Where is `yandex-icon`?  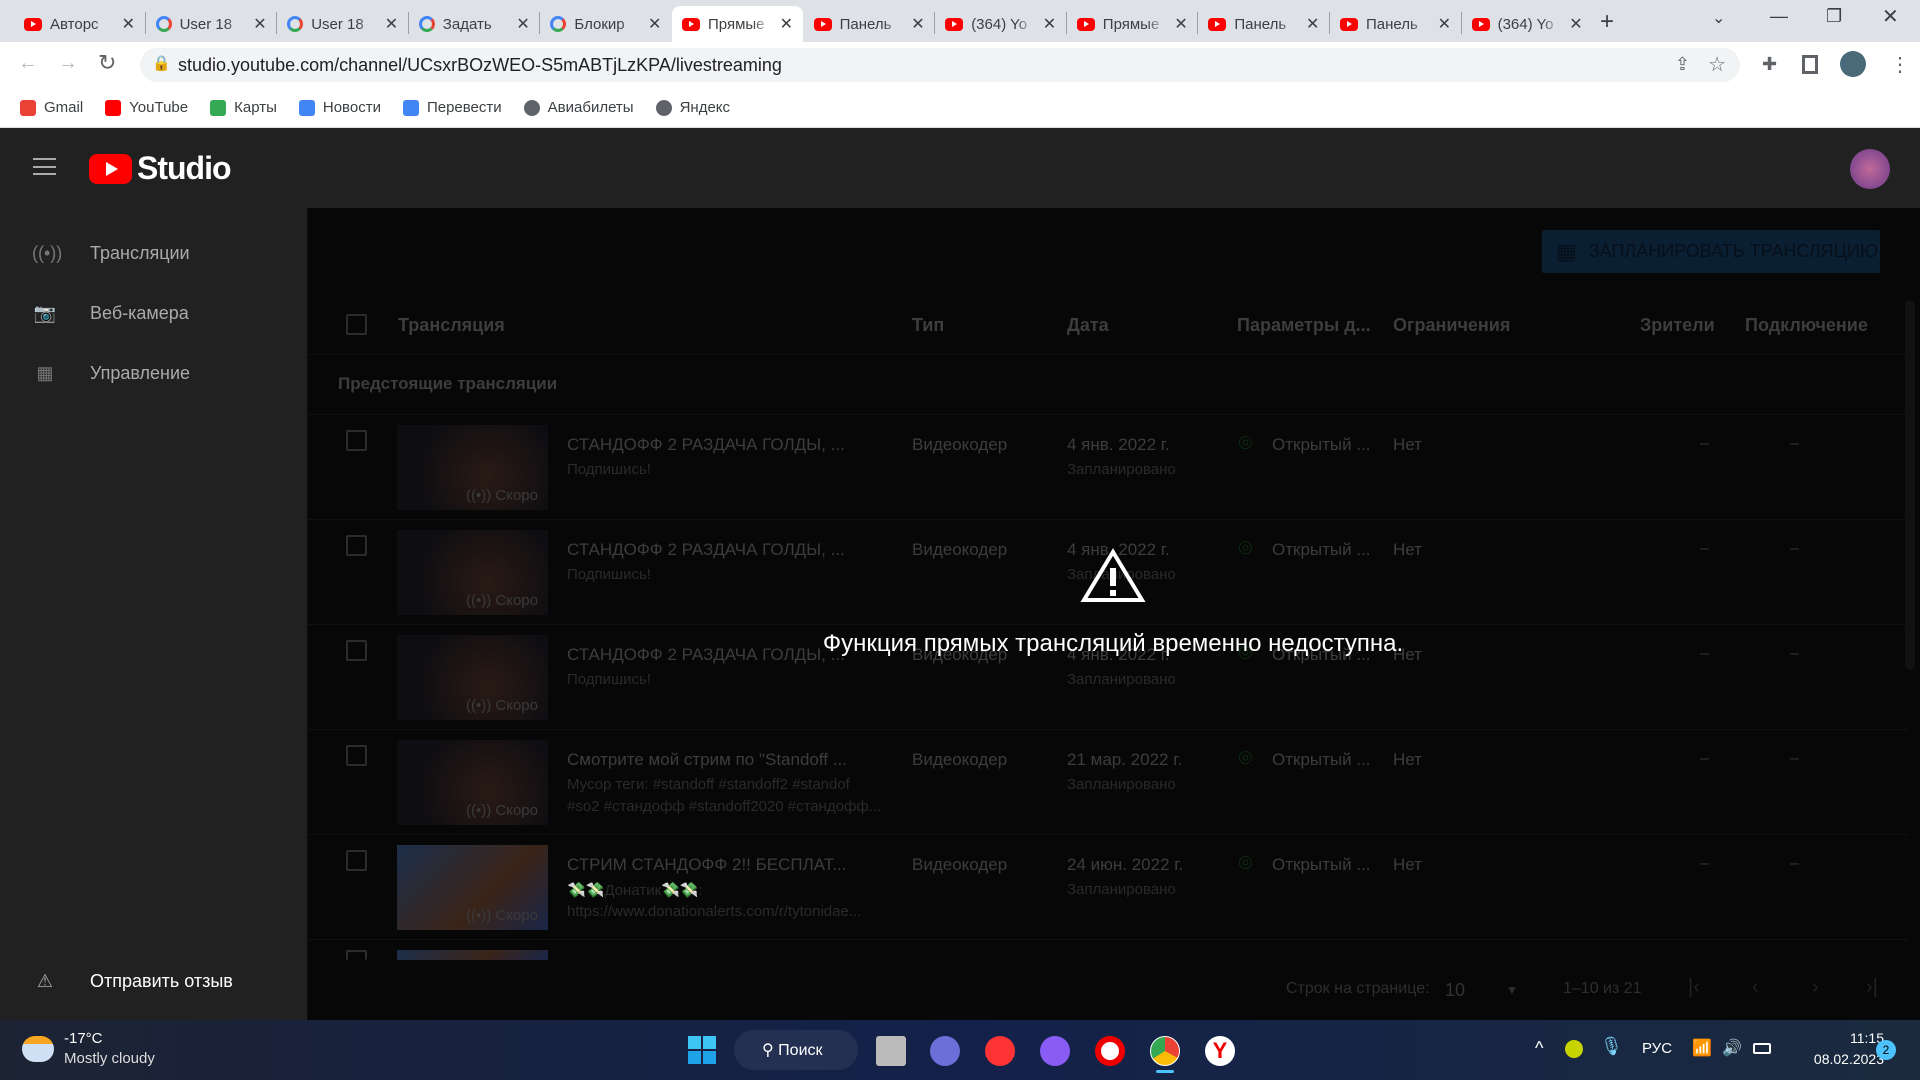
yandex-icon is located at coordinates (1000, 1051).